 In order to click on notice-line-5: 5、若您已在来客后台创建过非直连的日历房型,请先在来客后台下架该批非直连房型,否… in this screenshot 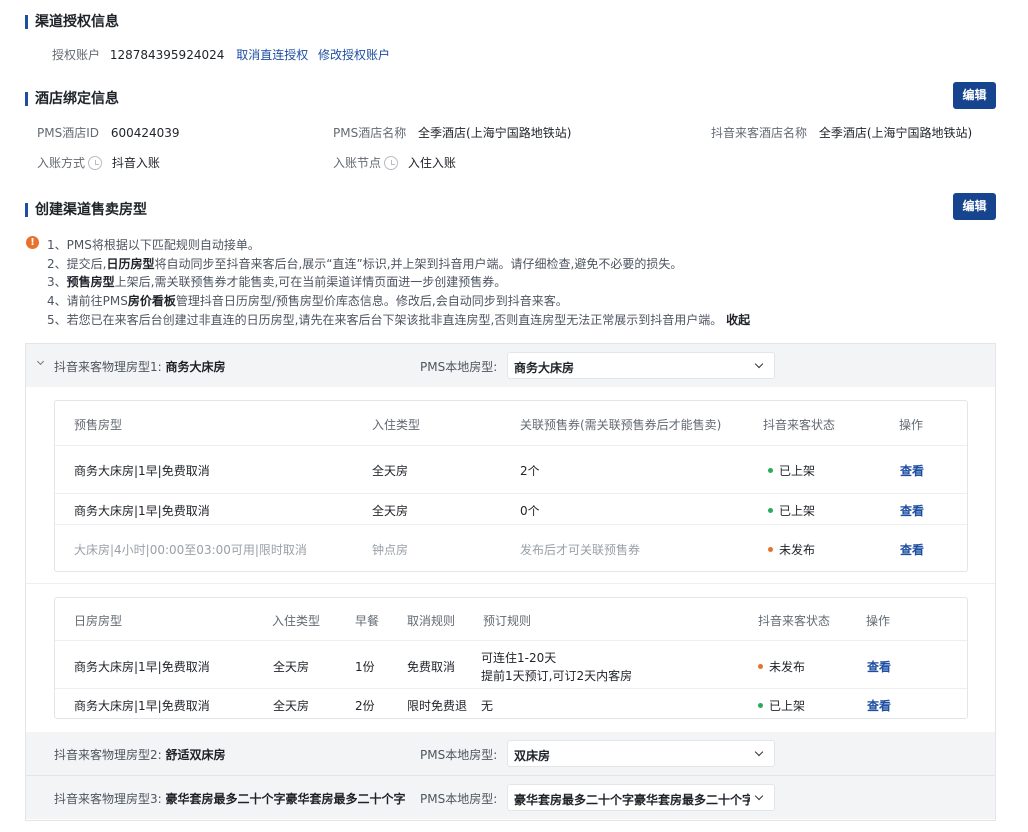, I will do `click(398, 319)`.